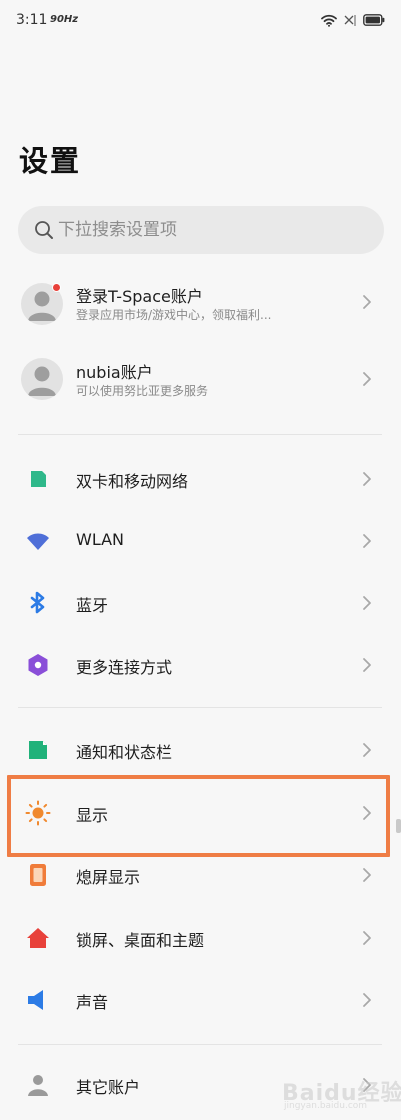  I want to click on account-title: nubia账户, so click(114, 372).